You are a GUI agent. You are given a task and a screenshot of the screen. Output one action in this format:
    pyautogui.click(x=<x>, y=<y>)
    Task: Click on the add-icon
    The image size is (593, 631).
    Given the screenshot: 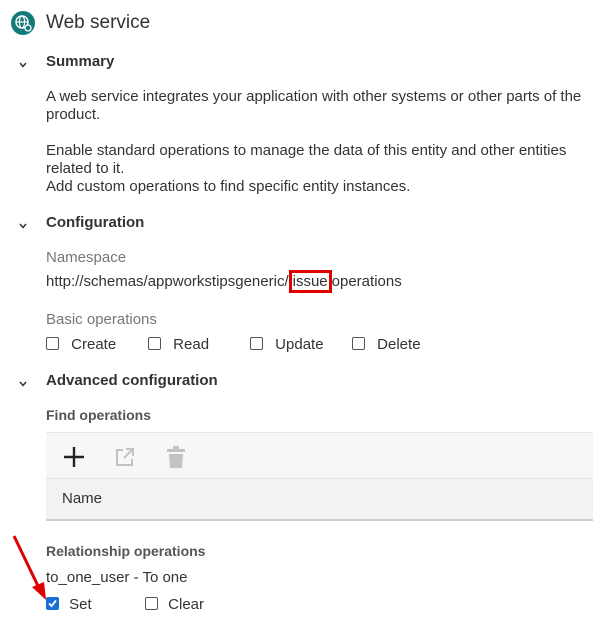 What is the action you would take?
    pyautogui.click(x=74, y=459)
    